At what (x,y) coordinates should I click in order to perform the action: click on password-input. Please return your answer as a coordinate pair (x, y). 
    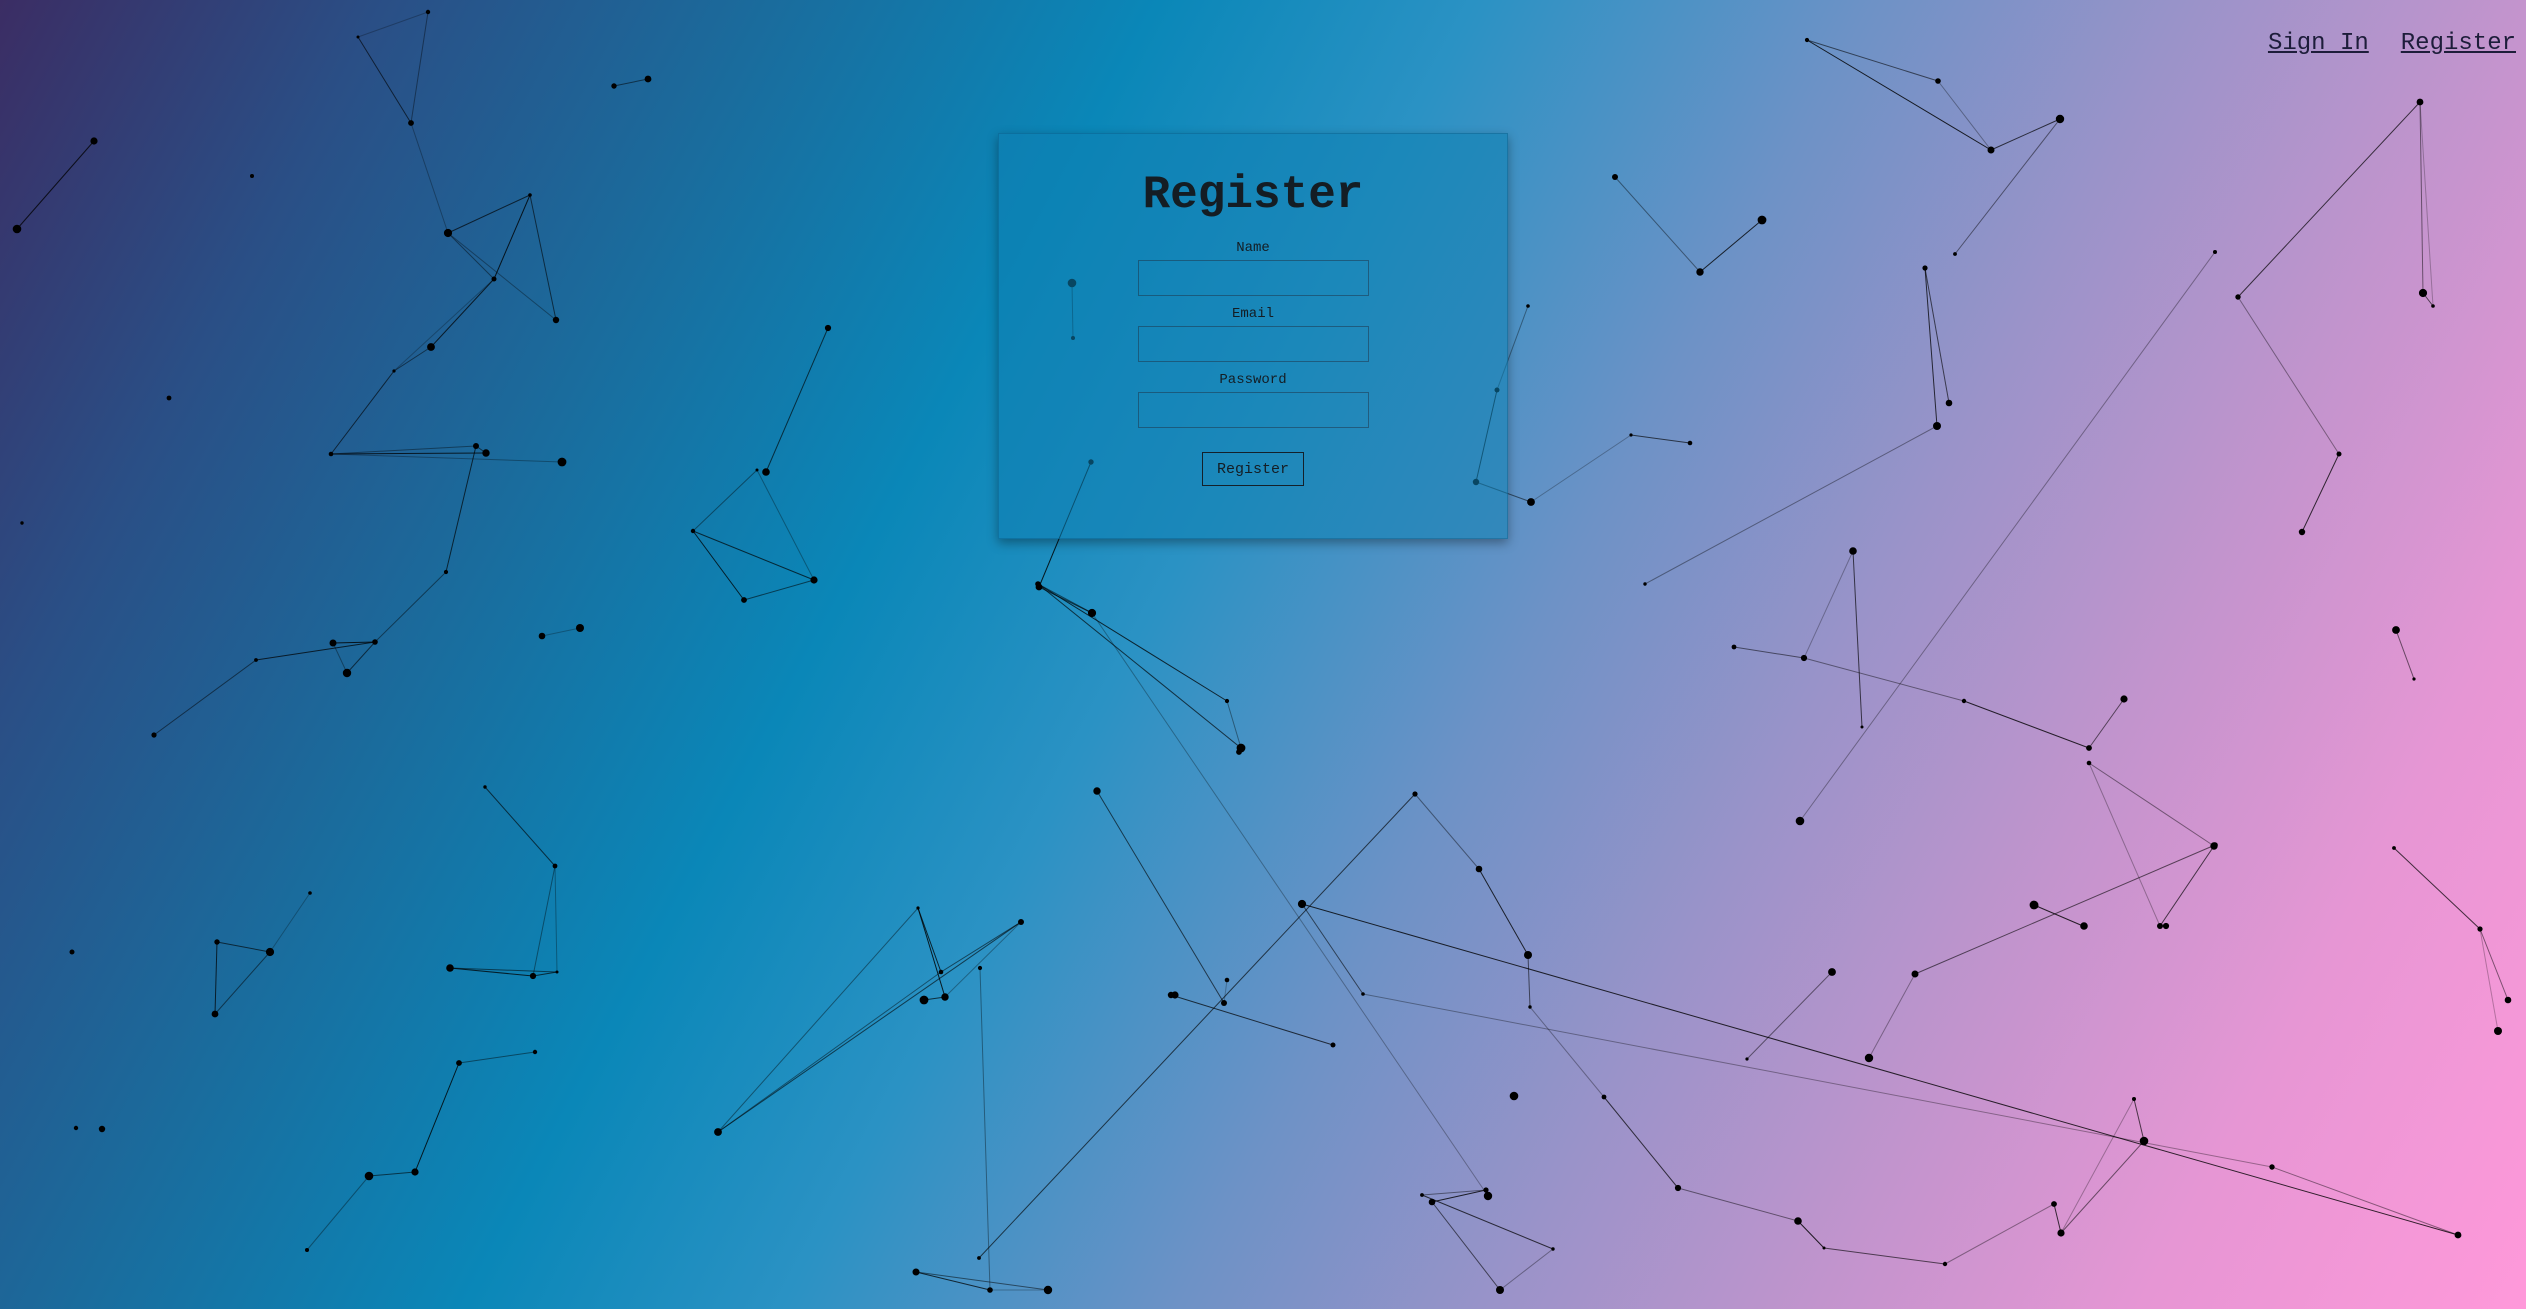
    Looking at the image, I should click on (1253, 410).